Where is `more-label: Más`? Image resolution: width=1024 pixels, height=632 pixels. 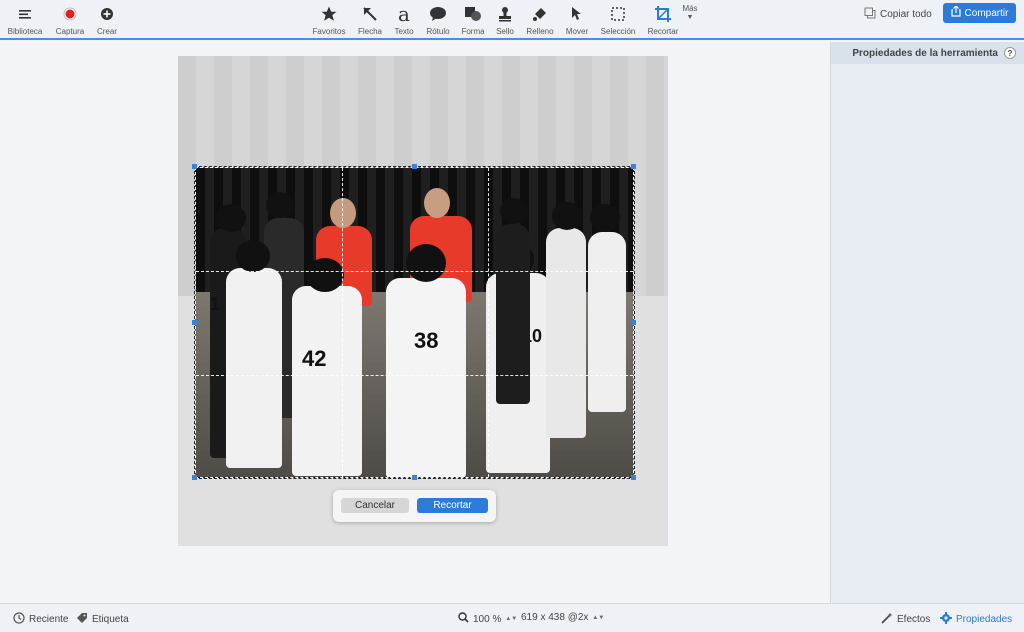 more-label: Más is located at coordinates (690, 8).